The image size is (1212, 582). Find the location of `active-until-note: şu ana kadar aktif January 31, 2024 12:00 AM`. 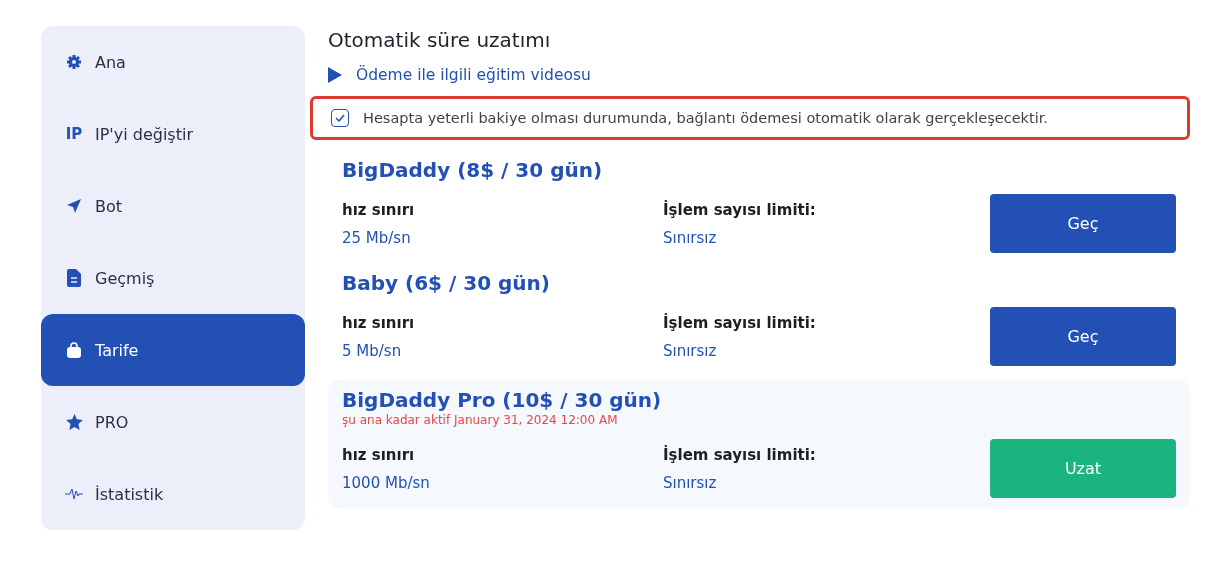

active-until-note: şu ana kadar aktif January 31, 2024 12:00 AM is located at coordinates (480, 420).